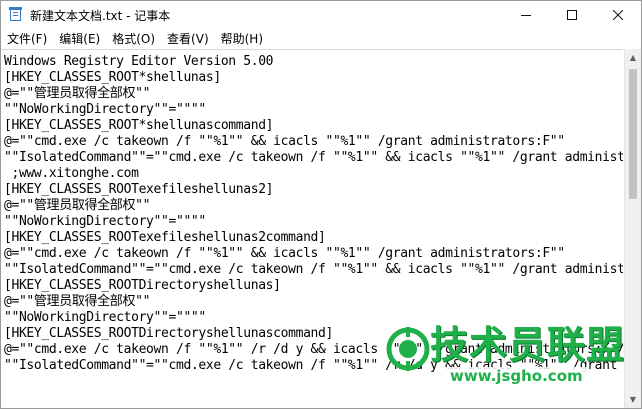 The image size is (642, 409). I want to click on menu-view: 查看(V), so click(188, 39).